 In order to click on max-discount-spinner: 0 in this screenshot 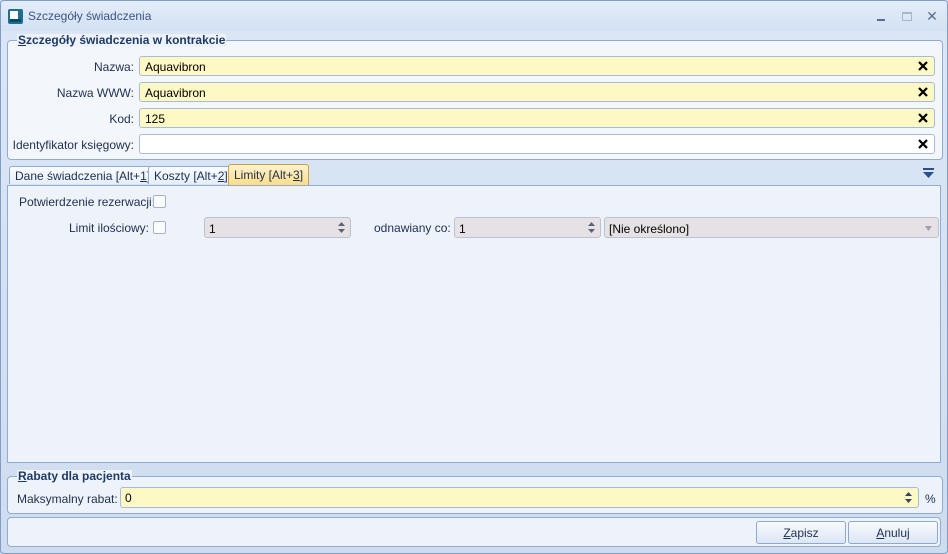, I will do `click(519, 497)`.